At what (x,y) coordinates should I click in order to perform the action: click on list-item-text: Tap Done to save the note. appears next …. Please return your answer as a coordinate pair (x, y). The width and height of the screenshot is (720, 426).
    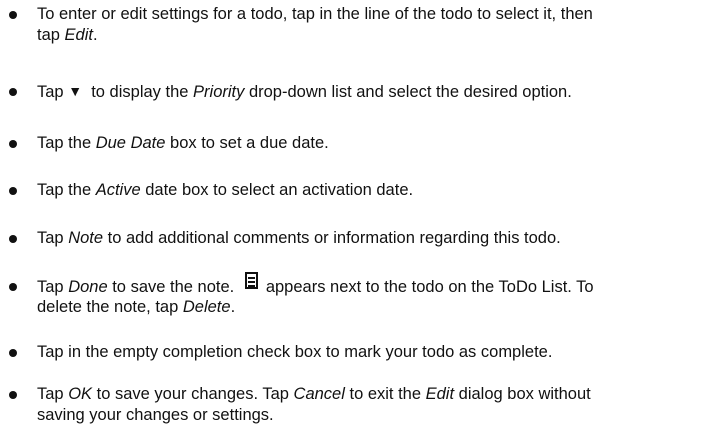
    Looking at the image, I should click on (373, 295).